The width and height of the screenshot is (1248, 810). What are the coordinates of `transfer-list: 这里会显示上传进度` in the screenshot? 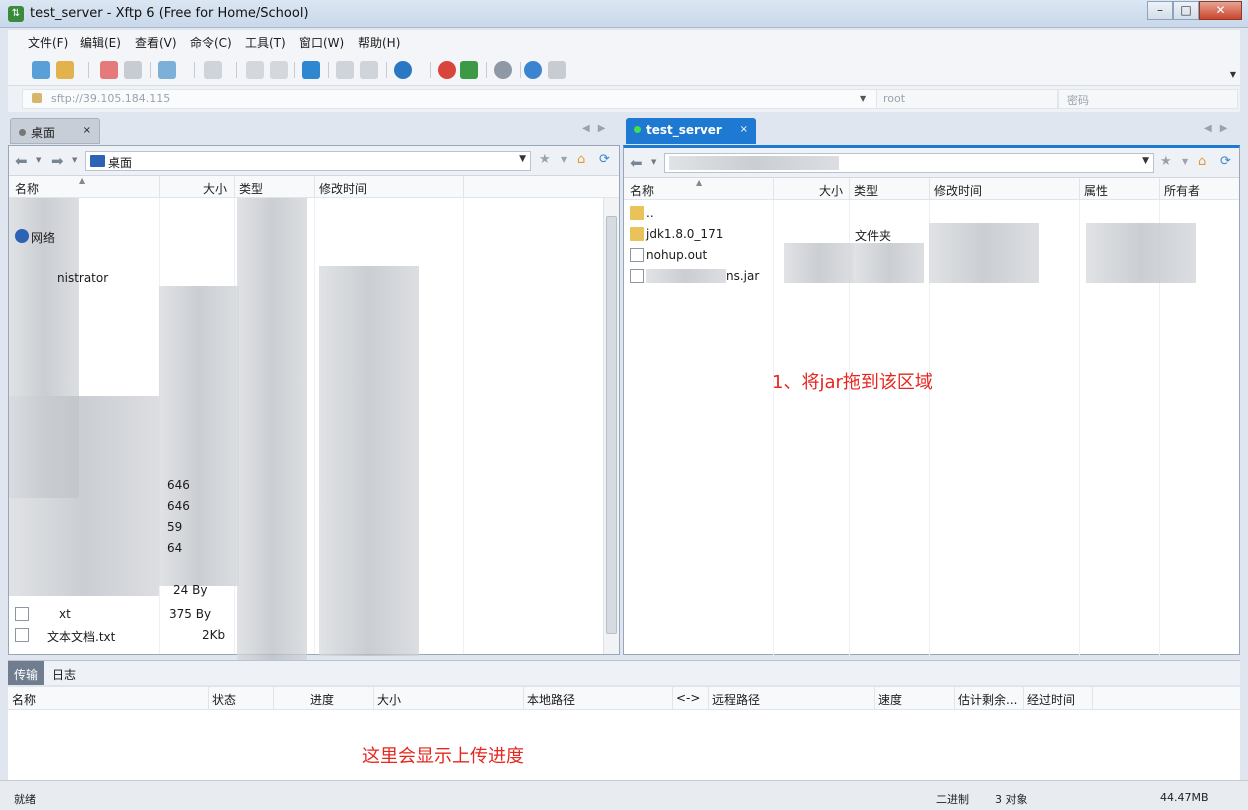 It's located at (624, 745).